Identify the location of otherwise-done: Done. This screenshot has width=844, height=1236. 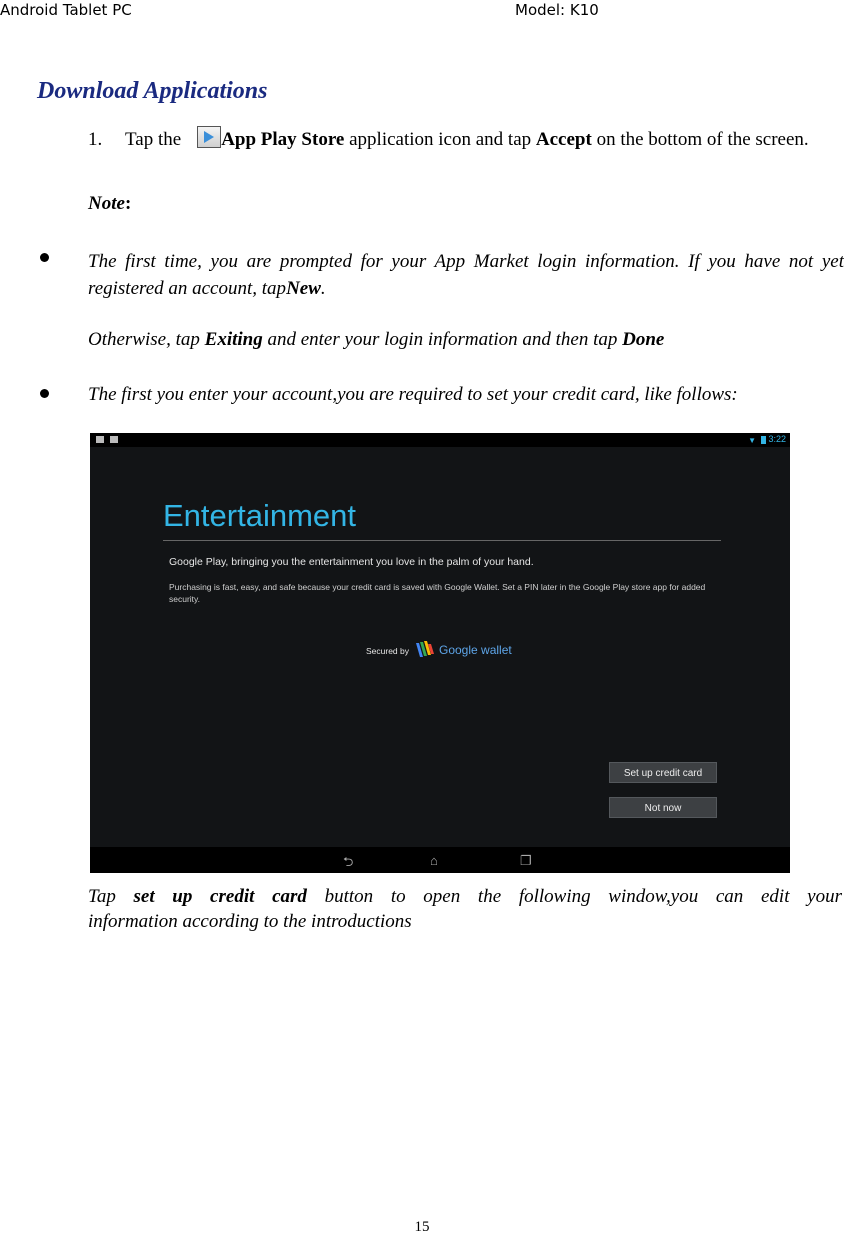
(643, 339).